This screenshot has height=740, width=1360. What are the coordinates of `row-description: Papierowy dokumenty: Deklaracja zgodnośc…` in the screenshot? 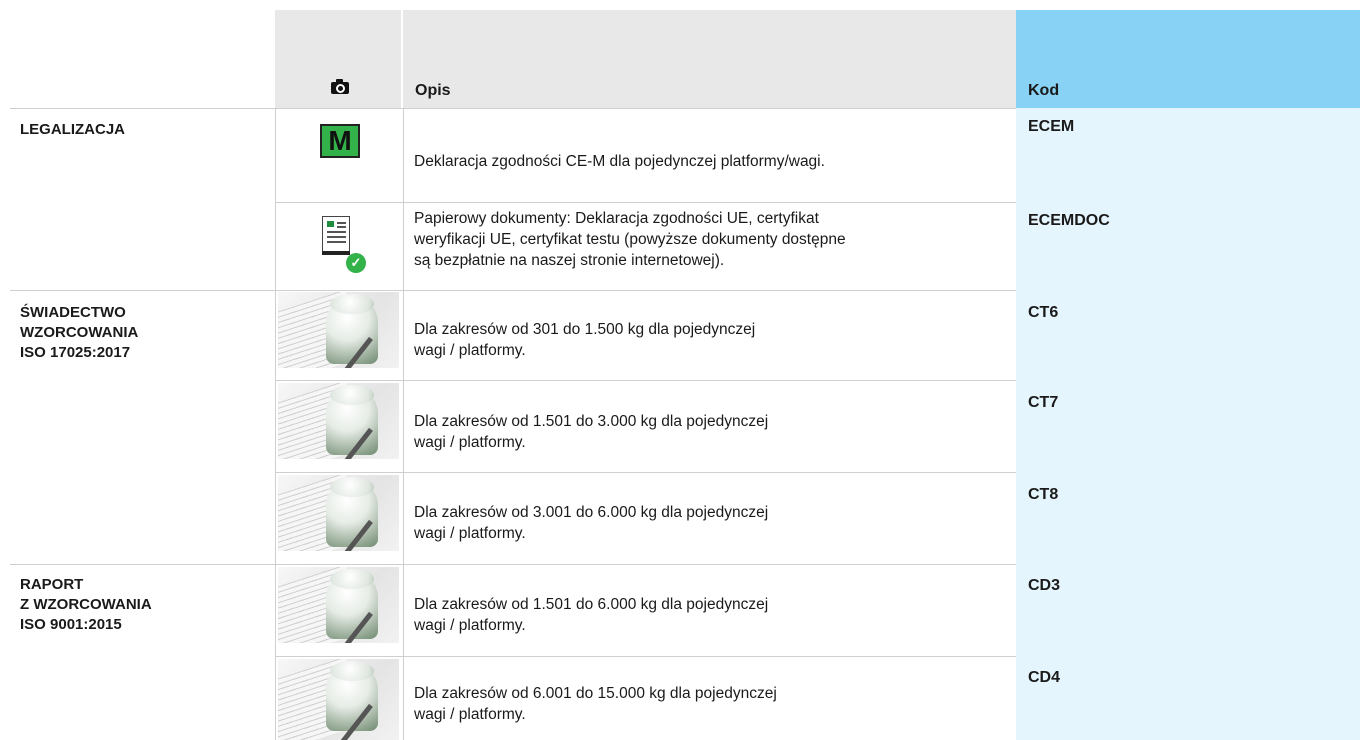 It's located at (630, 239).